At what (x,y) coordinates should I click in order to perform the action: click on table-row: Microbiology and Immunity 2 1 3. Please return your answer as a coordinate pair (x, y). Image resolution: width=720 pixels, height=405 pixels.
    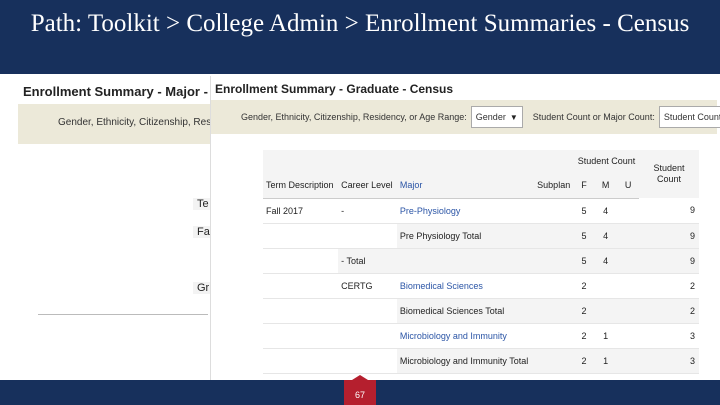
    Looking at the image, I should click on (481, 336).